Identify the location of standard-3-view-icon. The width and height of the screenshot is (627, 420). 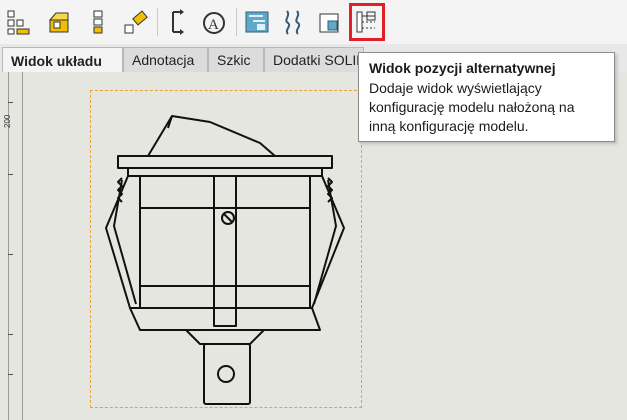
(19, 22).